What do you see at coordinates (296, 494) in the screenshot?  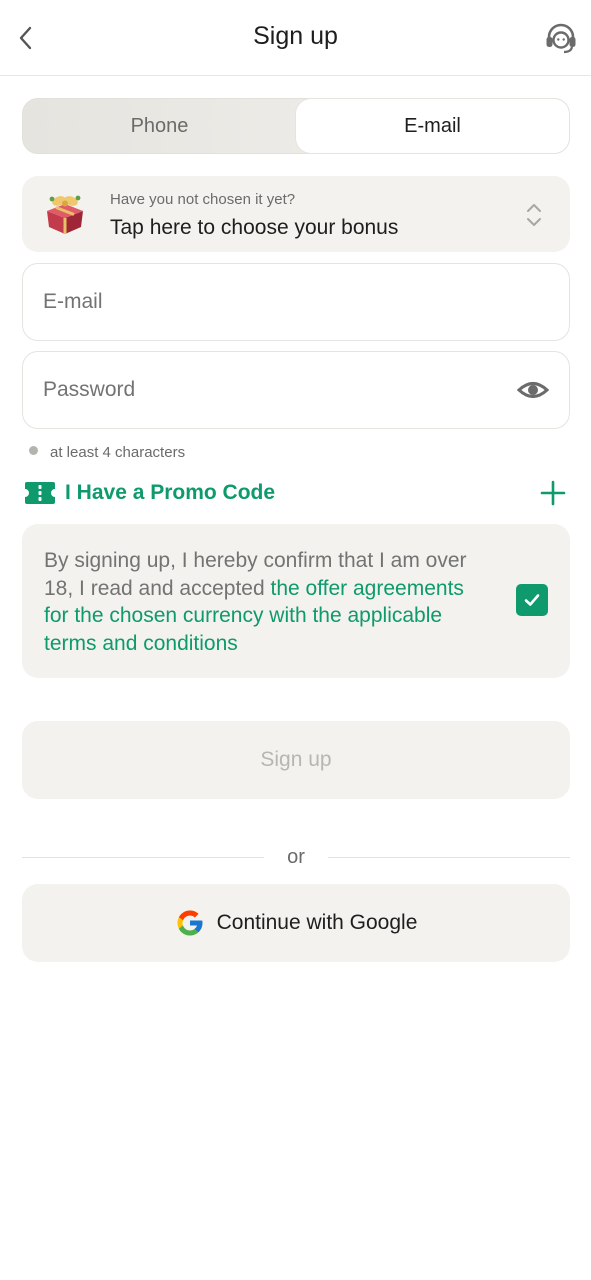 I see `promo-code-toggle: I Have a Promo Code` at bounding box center [296, 494].